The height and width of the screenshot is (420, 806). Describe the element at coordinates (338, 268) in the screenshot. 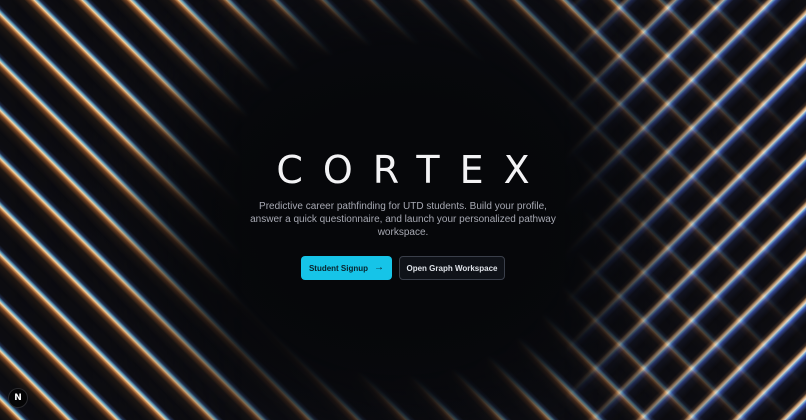

I see `student-signup-label: Student Signup` at that location.